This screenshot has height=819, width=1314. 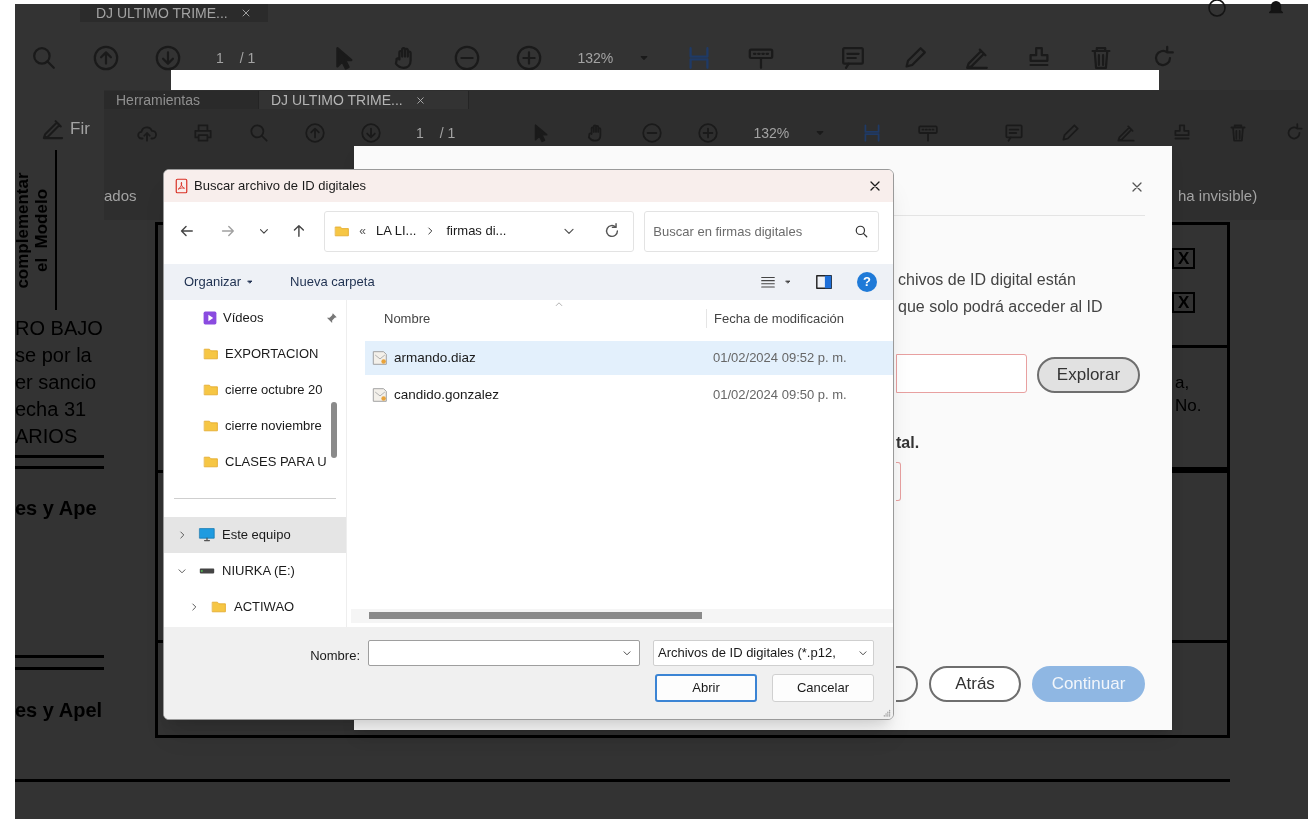 What do you see at coordinates (120, 196) in the screenshot?
I see `tool-label: ados` at bounding box center [120, 196].